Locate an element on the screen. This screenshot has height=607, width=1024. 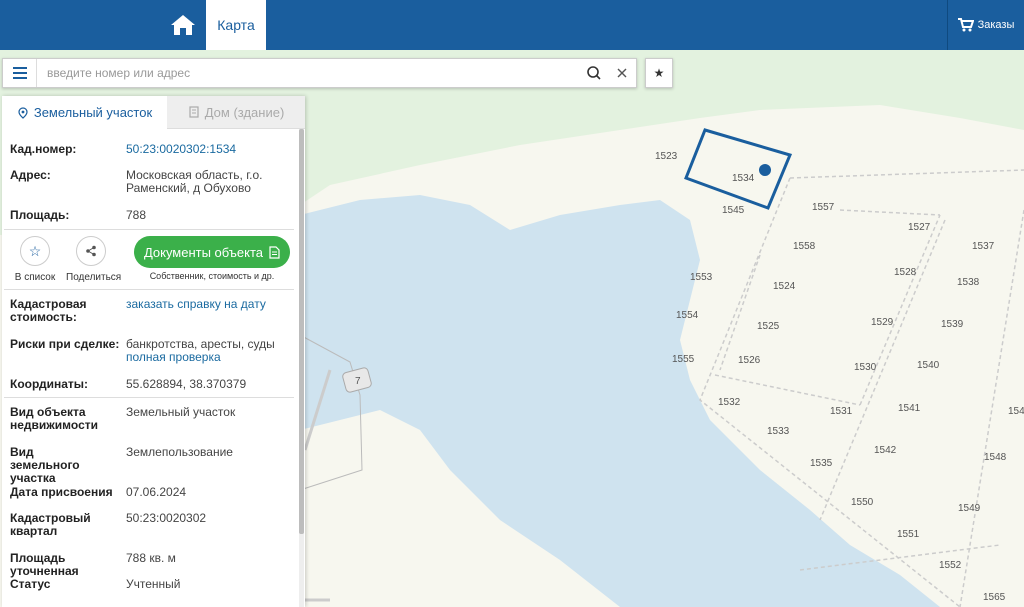
plot-label-1525: 1525 is located at coordinates (768, 326).